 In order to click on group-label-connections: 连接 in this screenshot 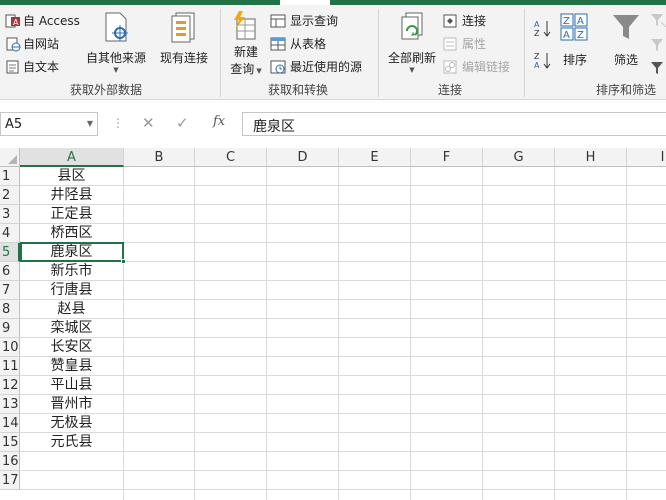, I will do `click(450, 90)`.